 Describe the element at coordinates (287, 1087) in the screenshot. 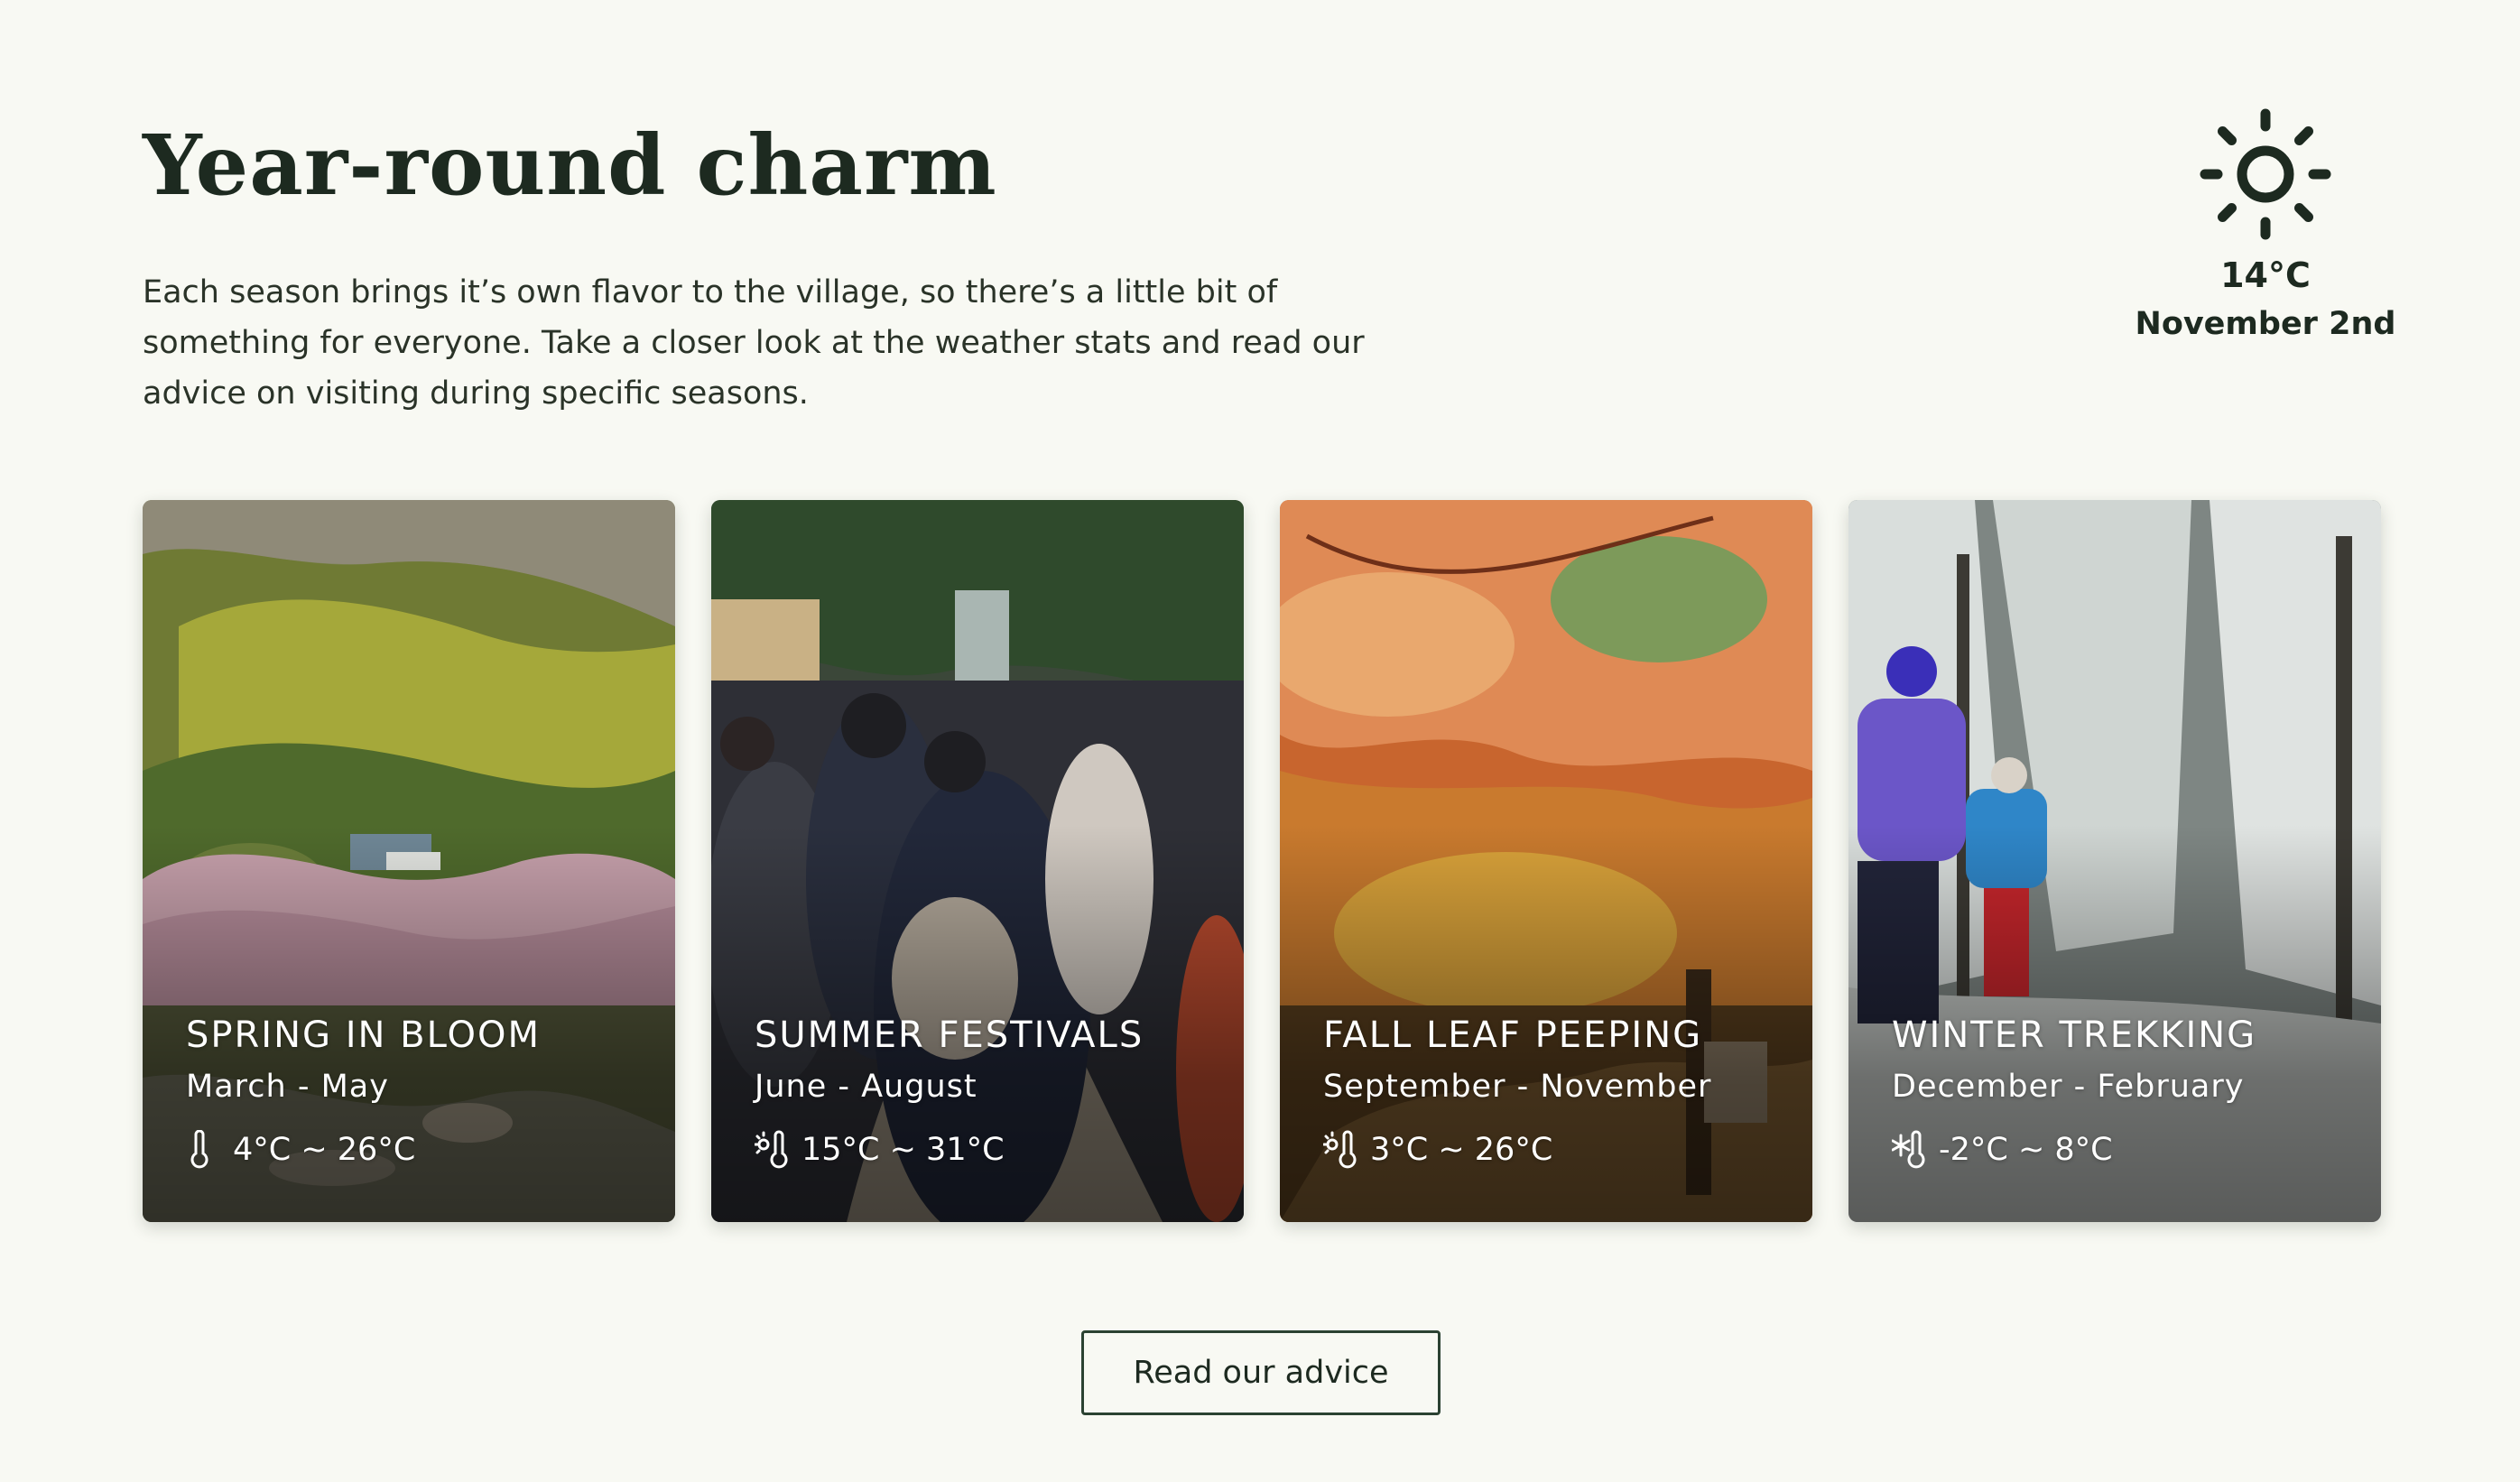

I see `card-months: March - May` at that location.